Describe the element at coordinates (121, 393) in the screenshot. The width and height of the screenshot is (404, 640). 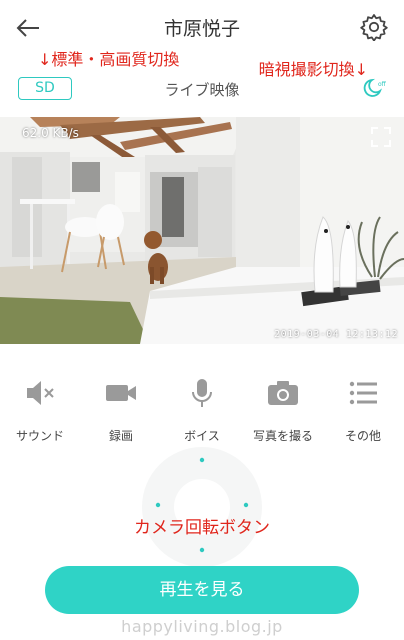
I see `video-camera-icon` at that location.